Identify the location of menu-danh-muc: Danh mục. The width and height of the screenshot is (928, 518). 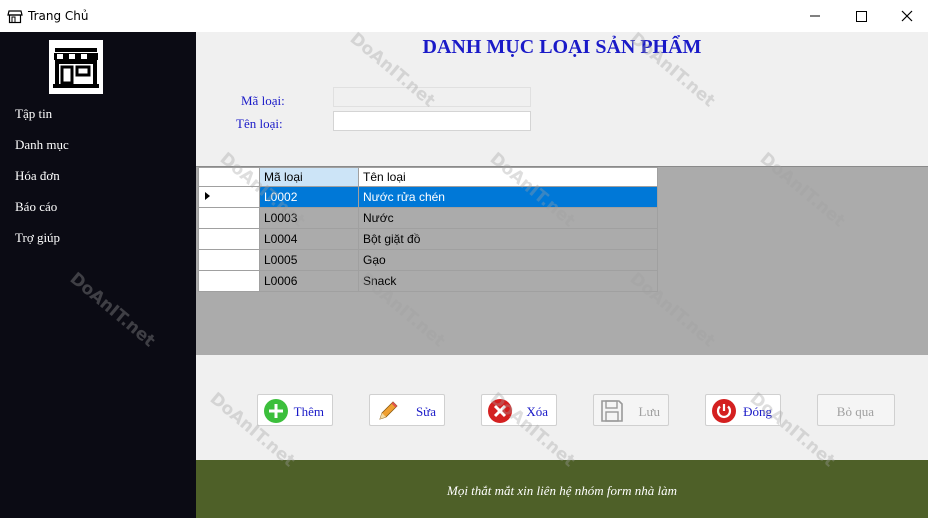
(42, 145).